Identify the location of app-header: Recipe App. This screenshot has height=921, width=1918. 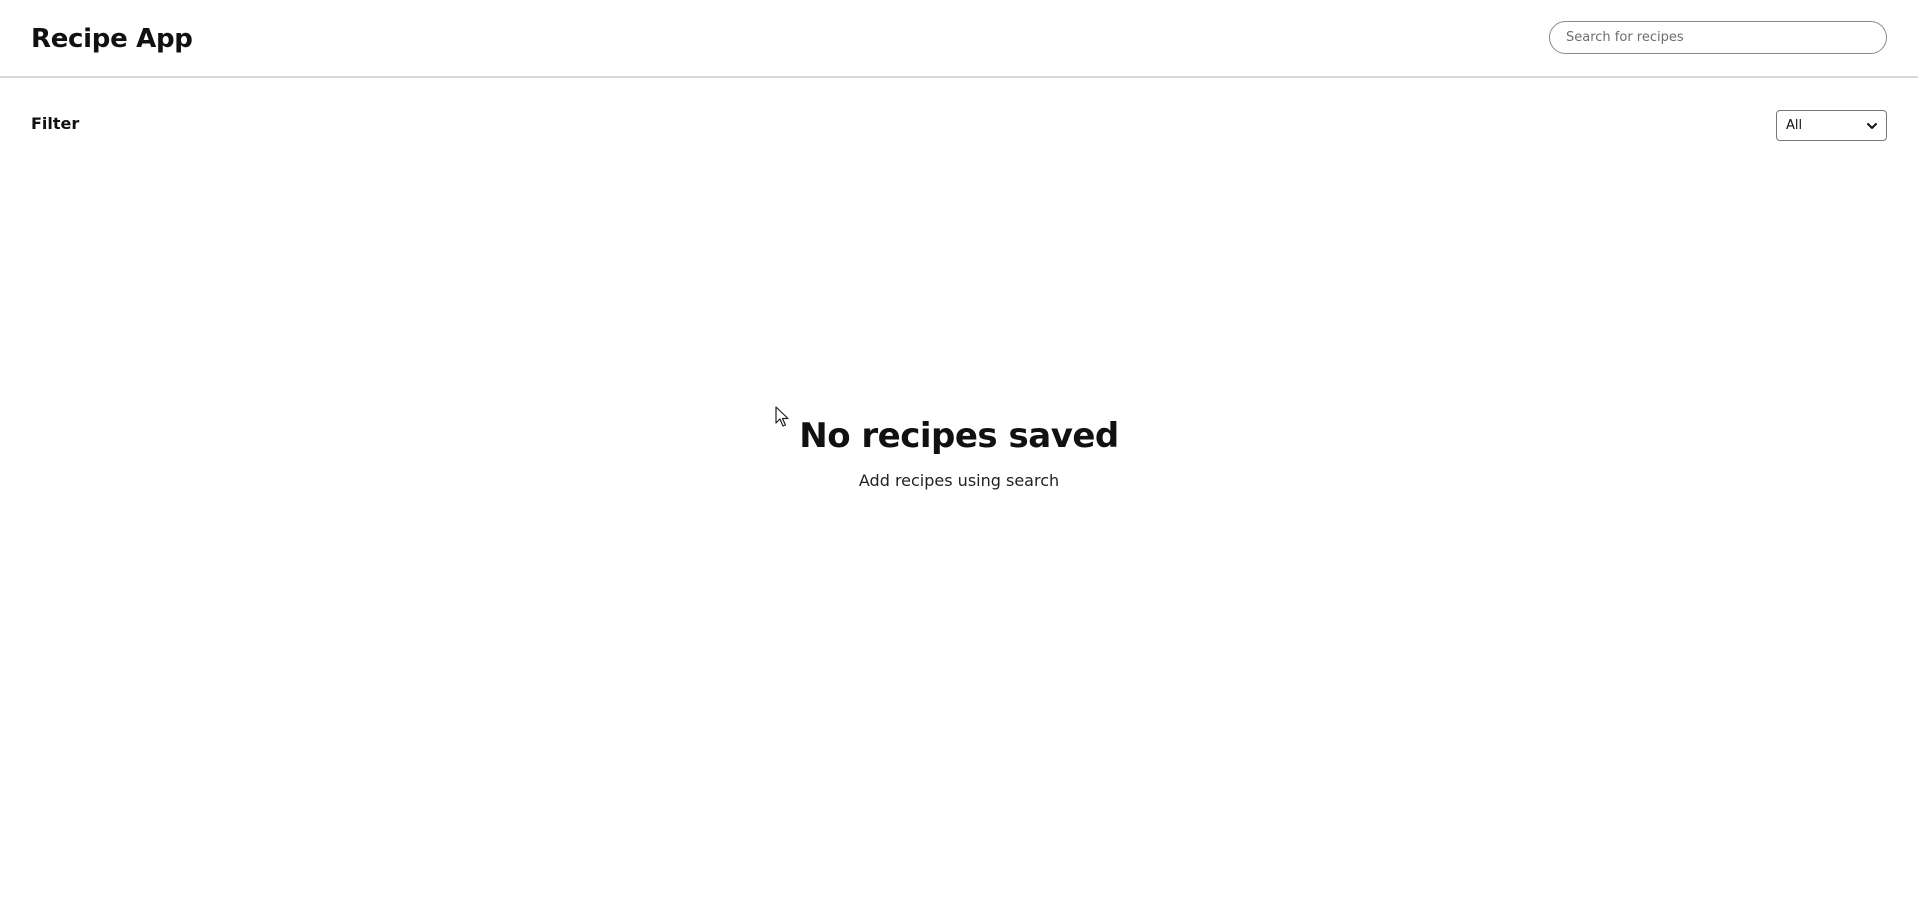
(959, 39).